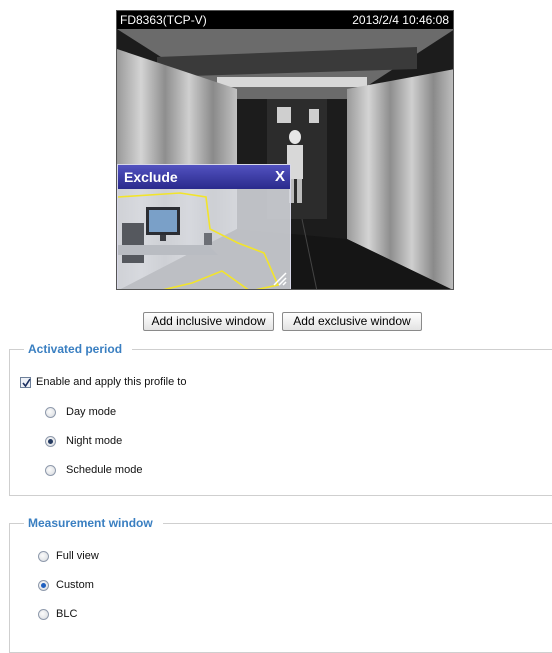  Describe the element at coordinates (43, 614) in the screenshot. I see `blc-radio` at that location.